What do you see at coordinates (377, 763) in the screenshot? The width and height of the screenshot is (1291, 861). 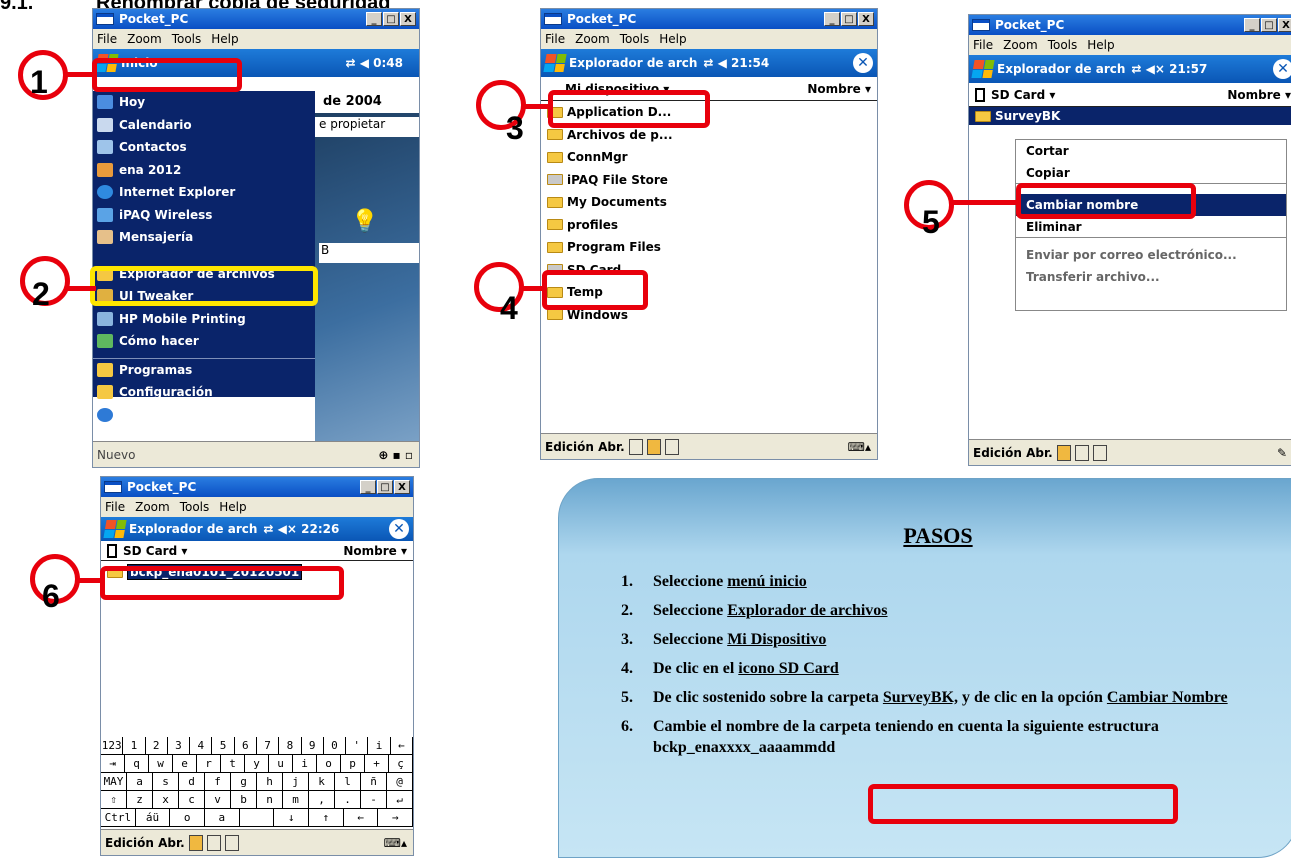 I see `keyboard-key: +` at bounding box center [377, 763].